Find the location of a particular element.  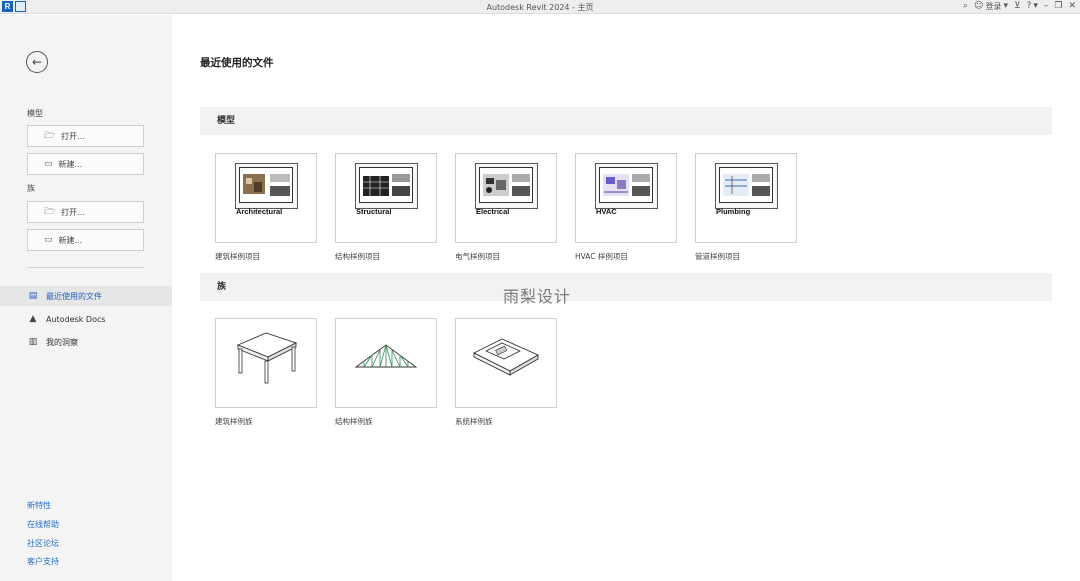

family-card-structural is located at coordinates (386, 363).